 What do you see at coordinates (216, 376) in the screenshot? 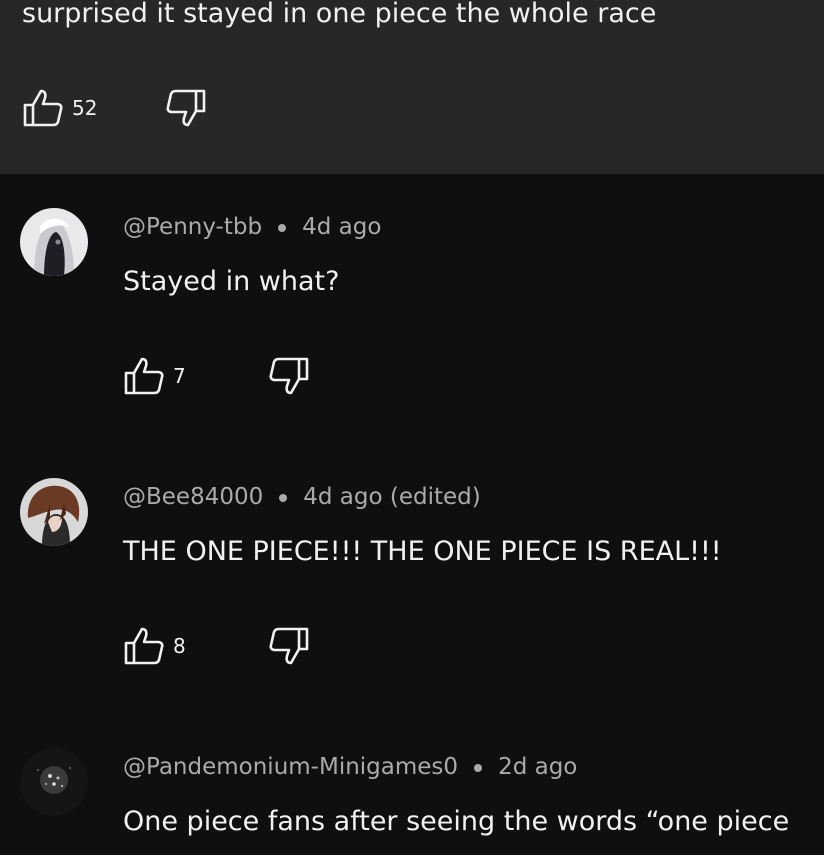
I see `comment-actions: 7` at bounding box center [216, 376].